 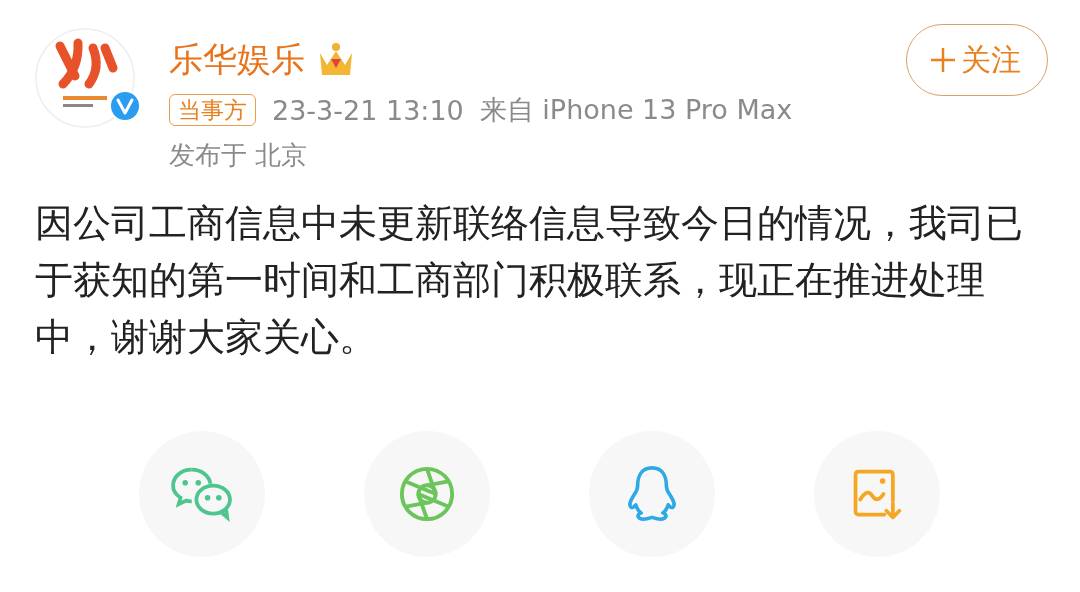 I want to click on avatar-logo-icon, so click(x=85, y=78).